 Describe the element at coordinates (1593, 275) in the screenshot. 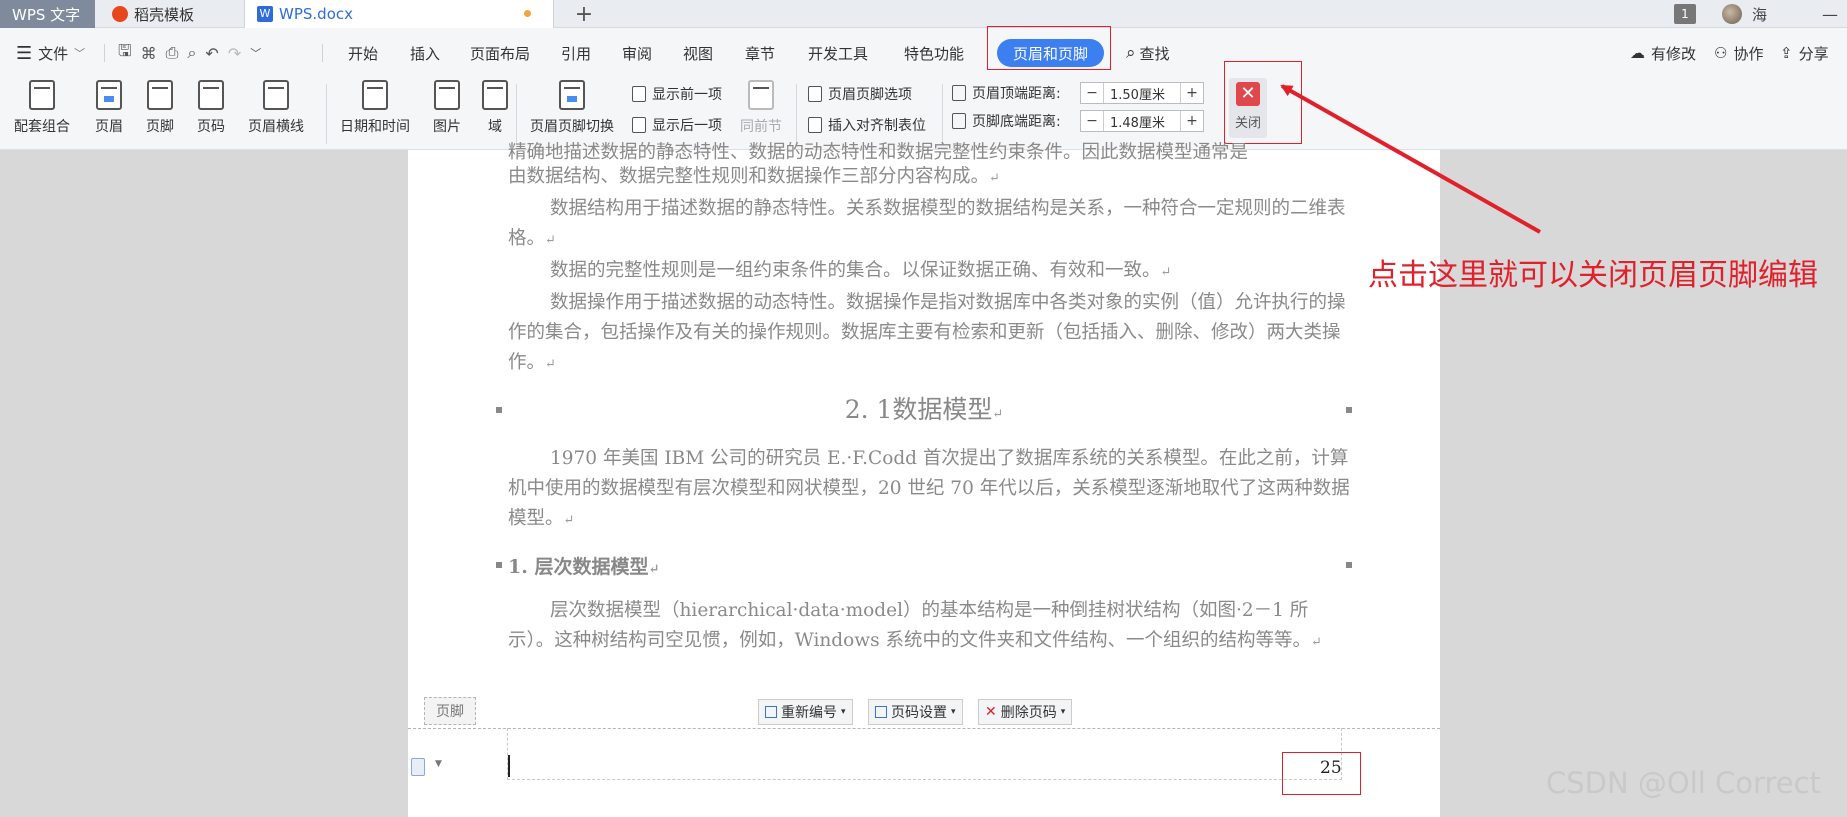

I see `annotation-text: 点击这里就可以关闭页眉页脚编辑` at that location.